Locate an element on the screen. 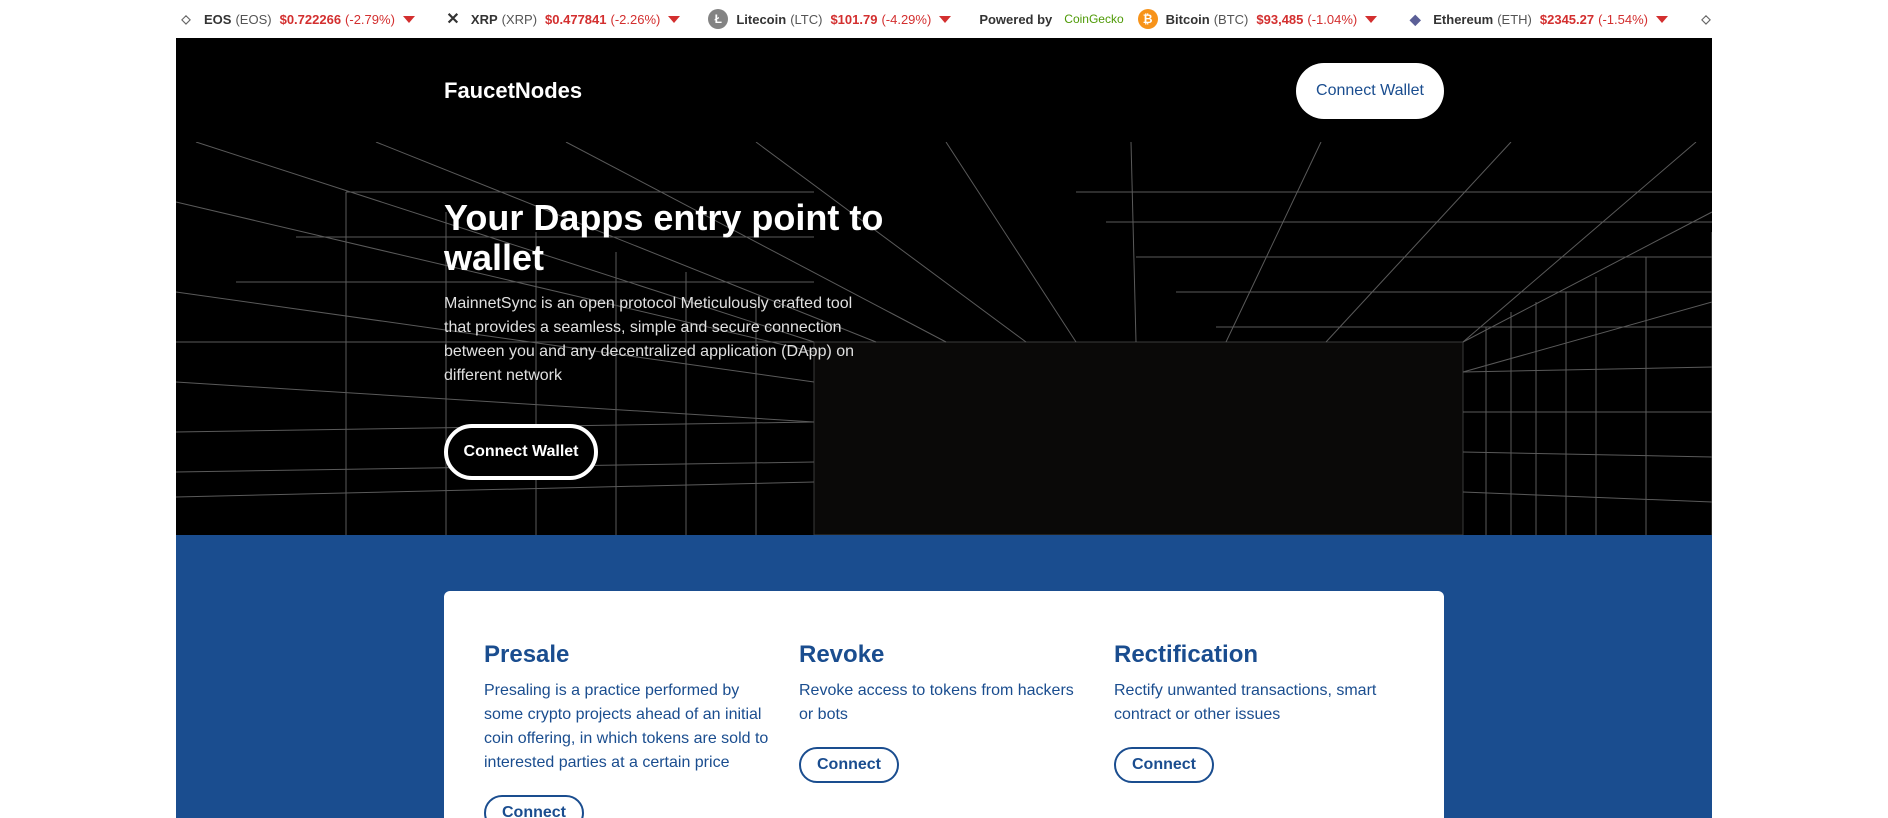 This screenshot has height=818, width=1888. coin-price: $93,485 is located at coordinates (1280, 19).